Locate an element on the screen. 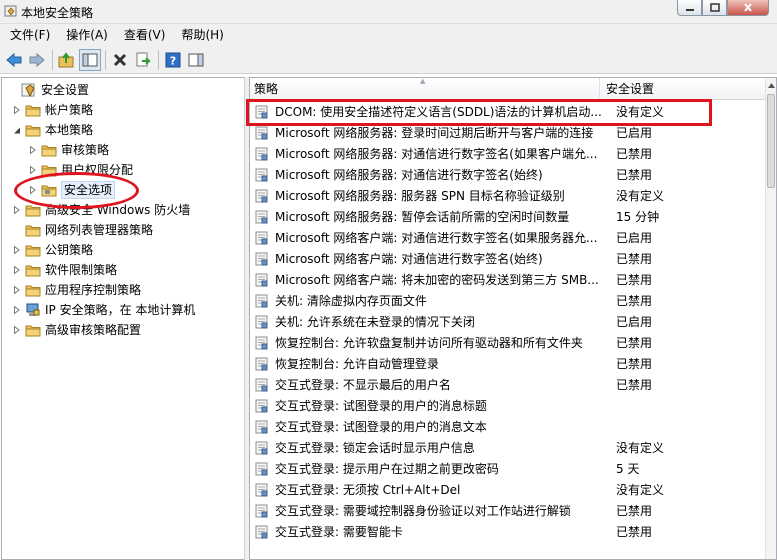 This screenshot has width=777, height=560. tree-item: 网络列表管理器策略 is located at coordinates (82, 230).